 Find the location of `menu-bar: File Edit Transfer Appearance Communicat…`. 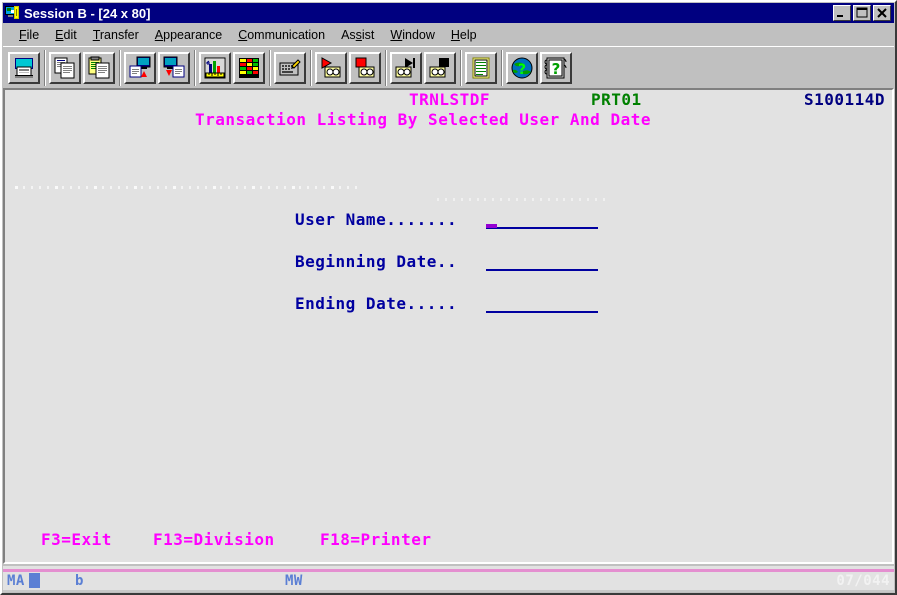

menu-bar: File Edit Transfer Appearance Communicat… is located at coordinates (448, 35).